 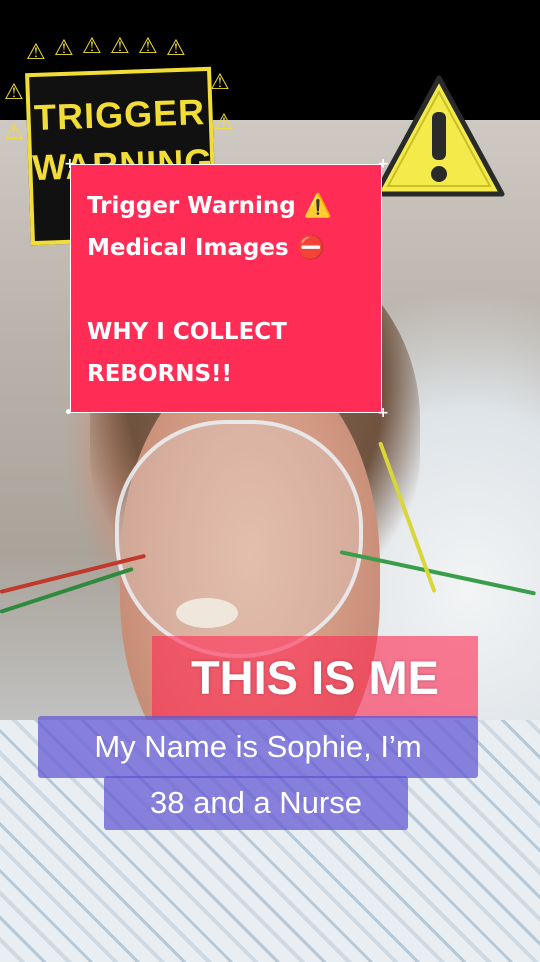 I want to click on corner-handle: •, so click(x=68, y=413).